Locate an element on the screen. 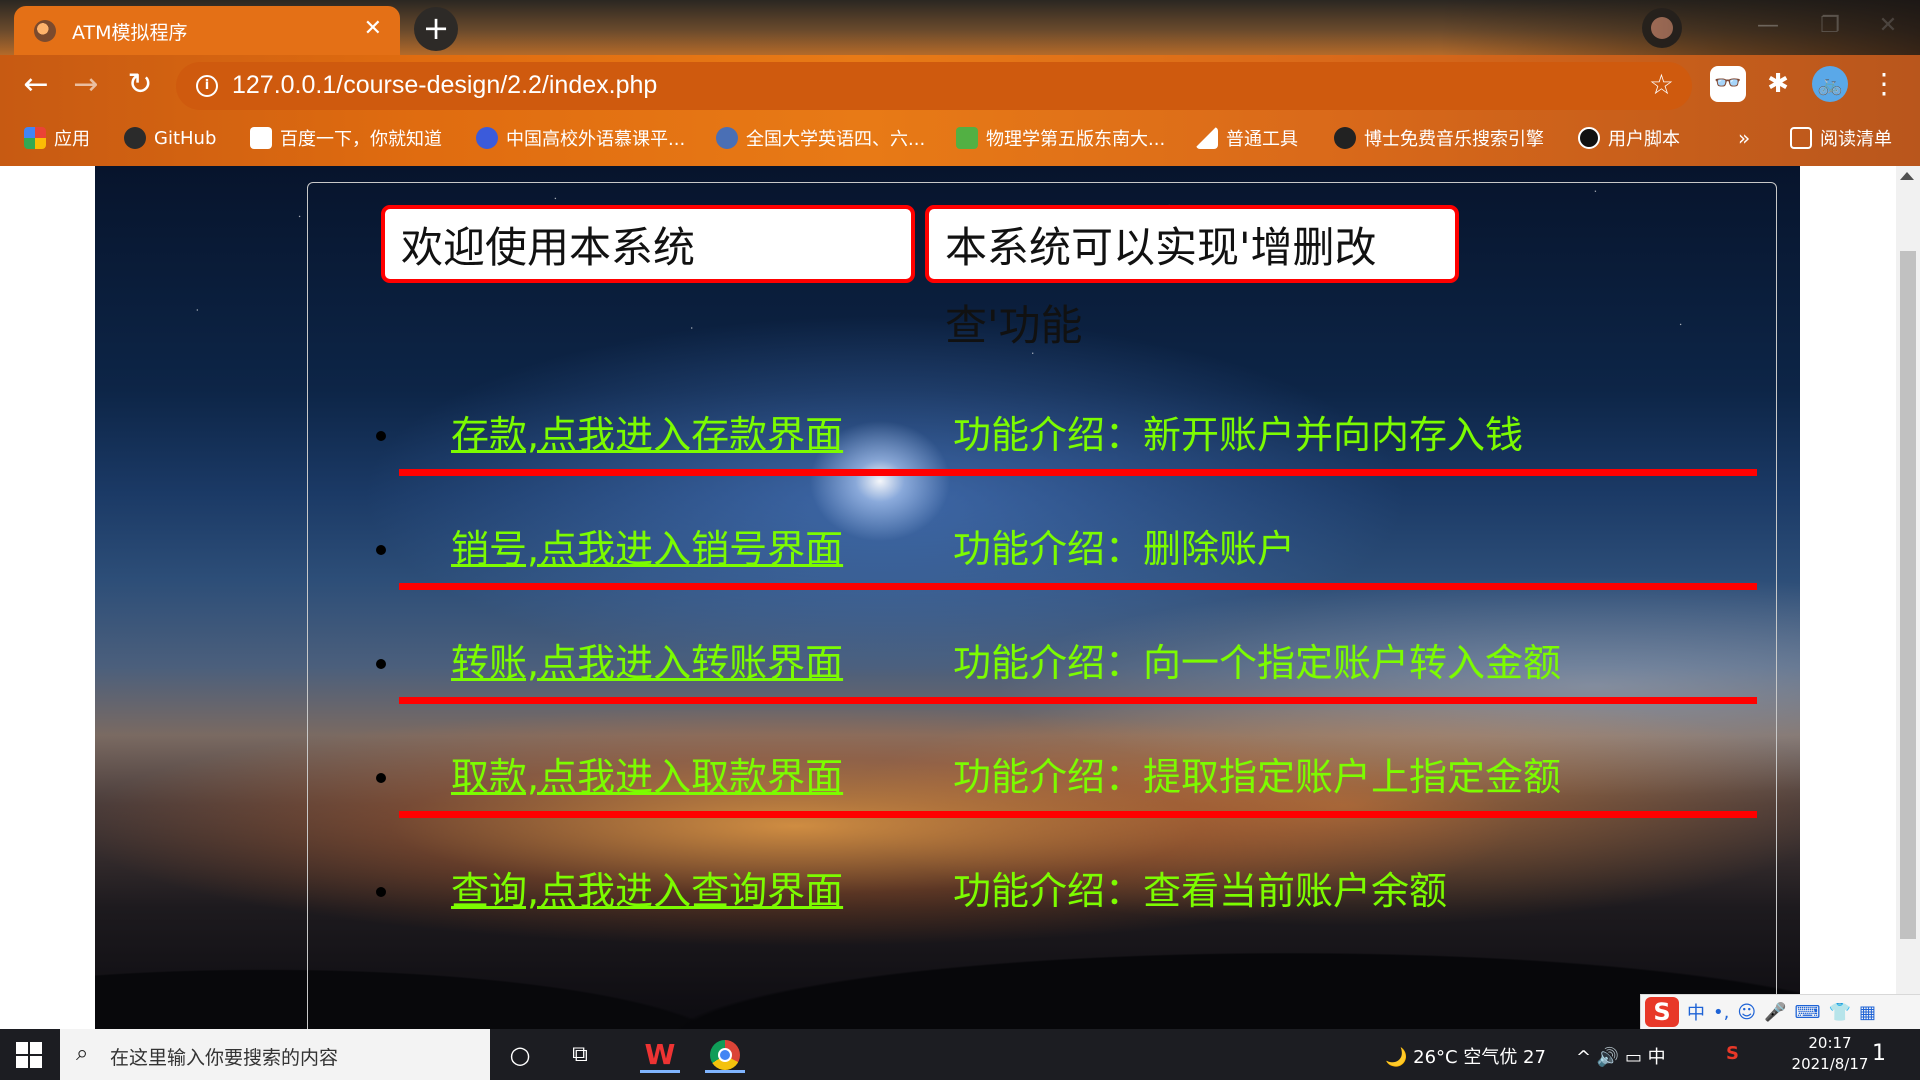 The height and width of the screenshot is (1080, 1920). task-view-icon: ⧉ is located at coordinates (580, 1055).